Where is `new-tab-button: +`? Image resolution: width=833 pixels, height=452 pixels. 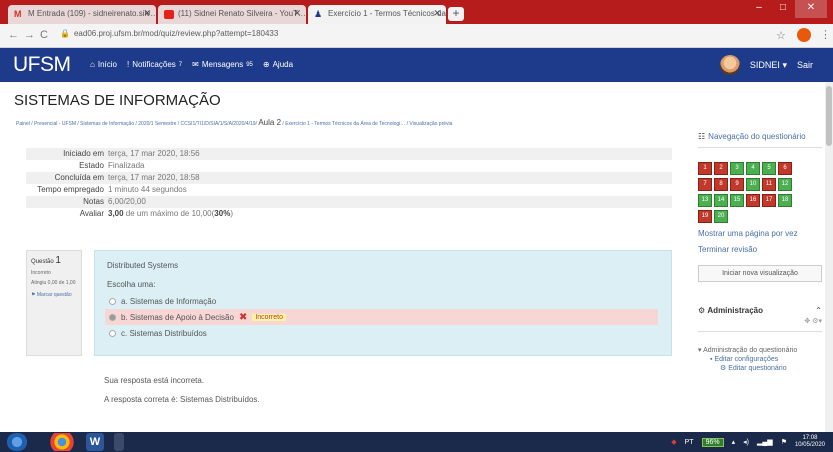 new-tab-button: + is located at coordinates (456, 14).